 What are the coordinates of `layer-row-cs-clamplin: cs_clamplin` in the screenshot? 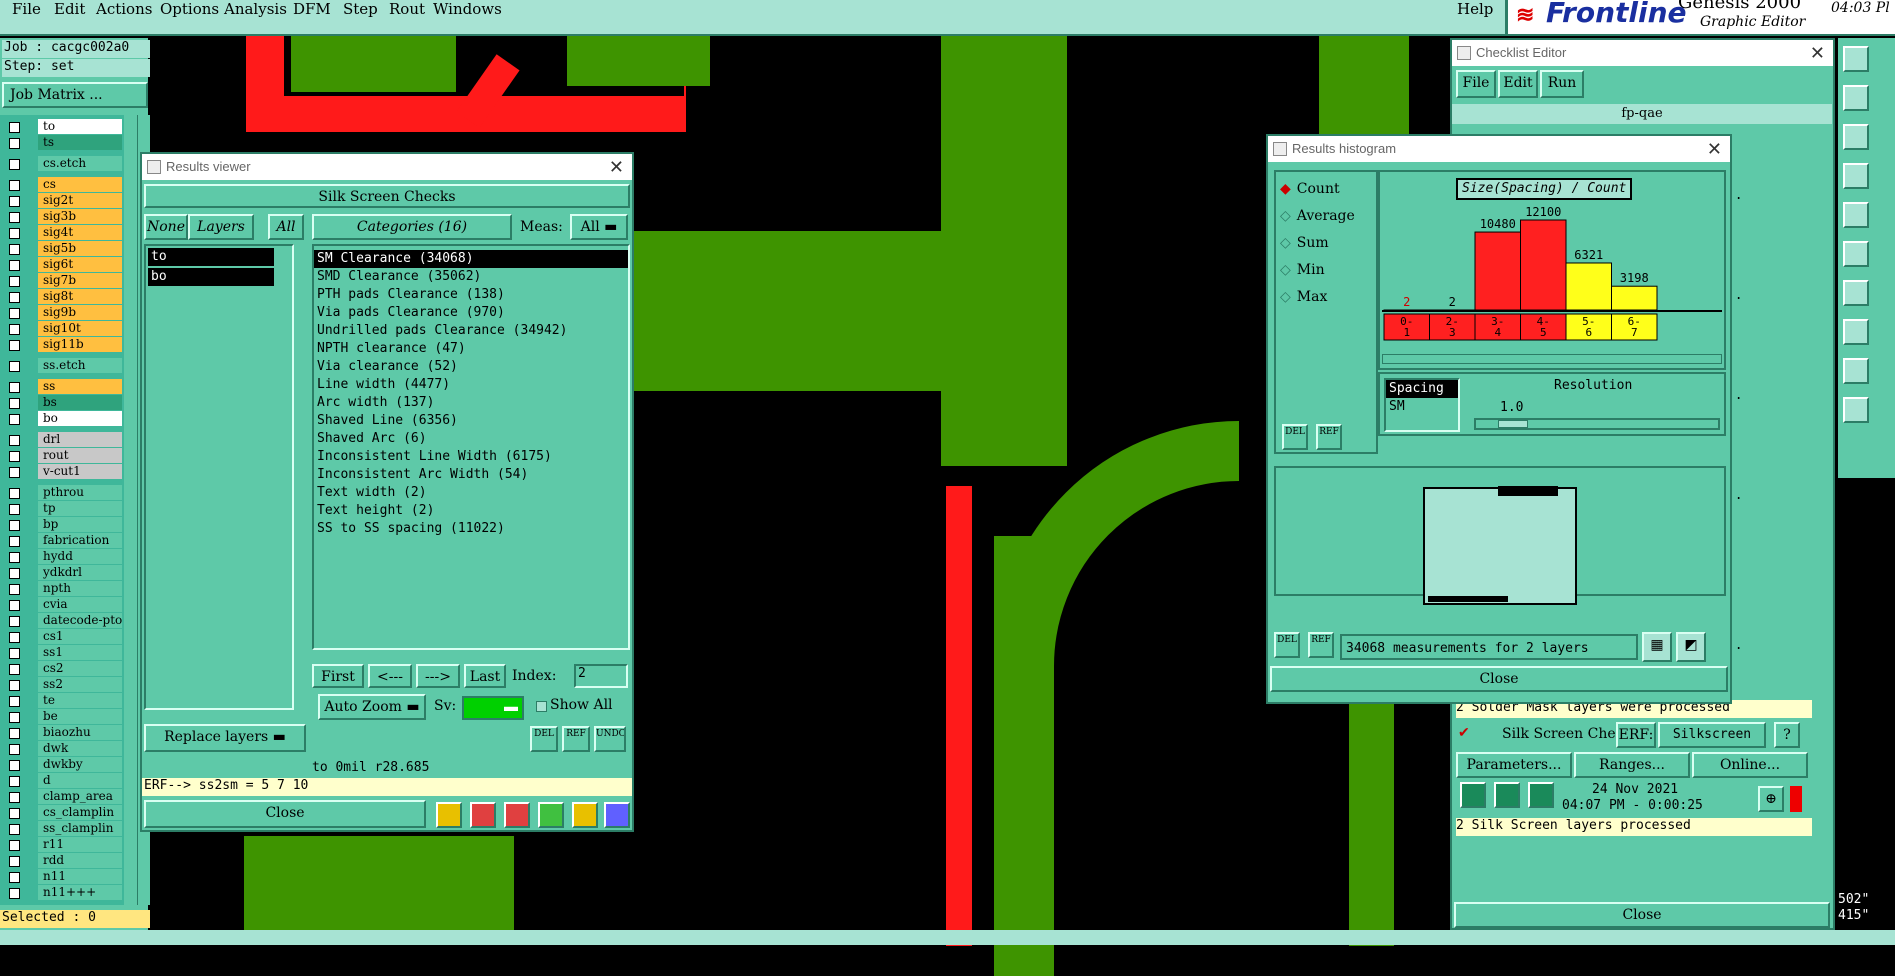 It's located at (63, 812).